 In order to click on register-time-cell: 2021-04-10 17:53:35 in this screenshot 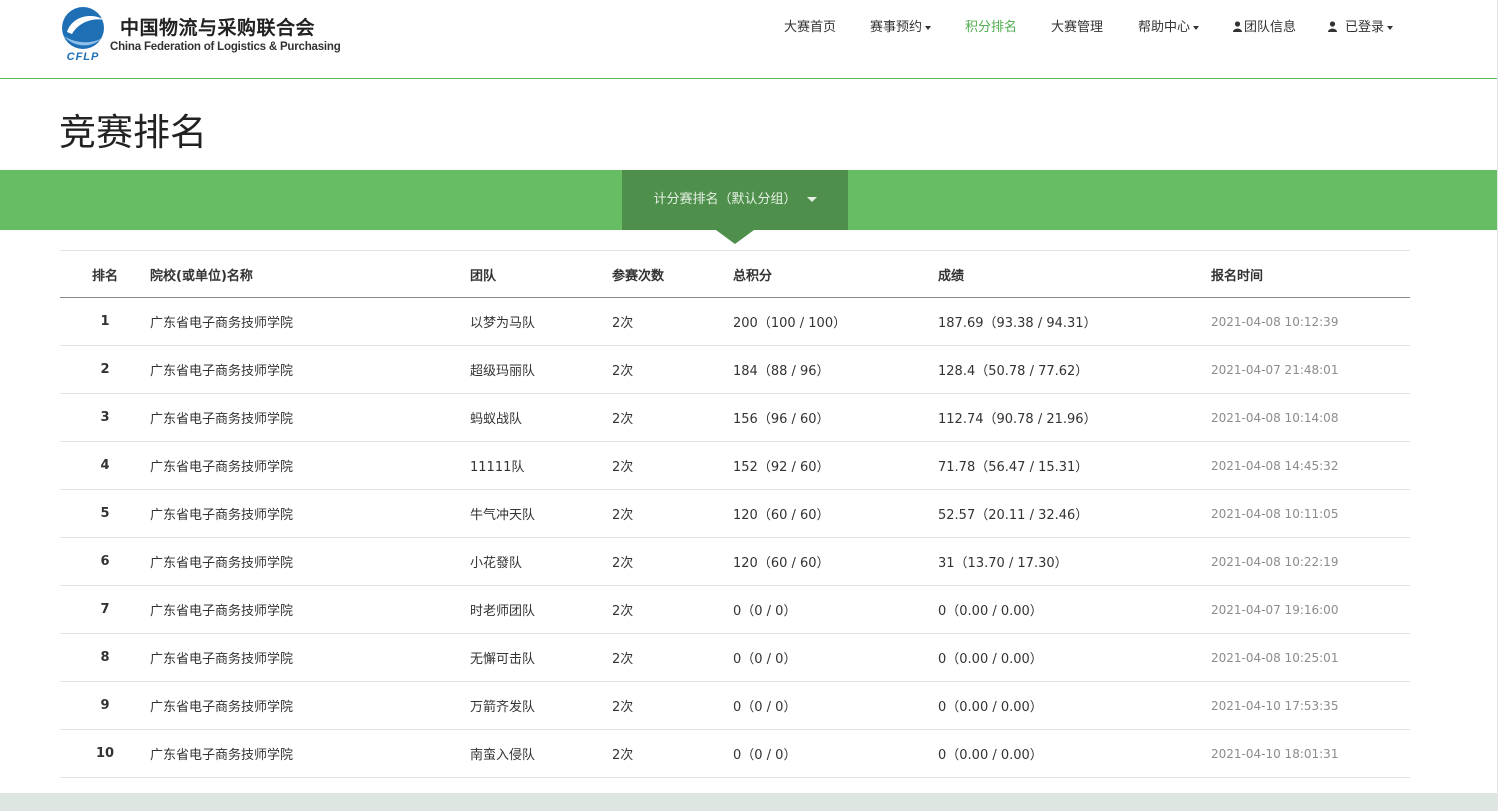, I will do `click(1275, 705)`.